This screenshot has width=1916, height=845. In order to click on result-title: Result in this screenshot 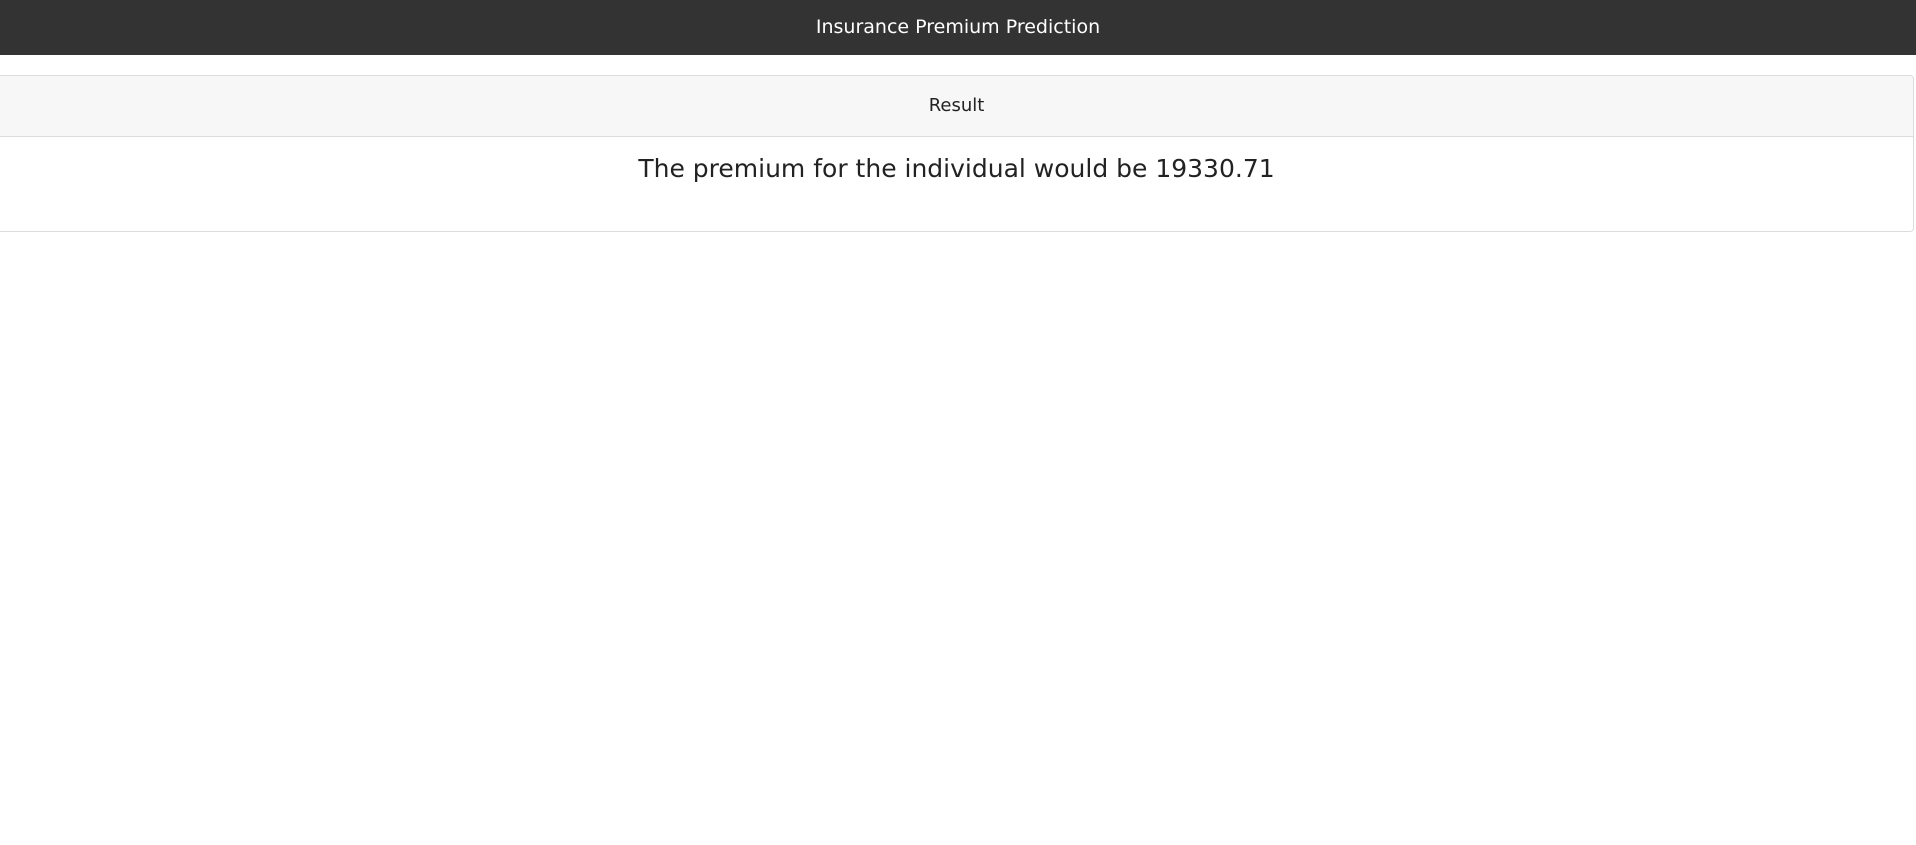, I will do `click(956, 105)`.